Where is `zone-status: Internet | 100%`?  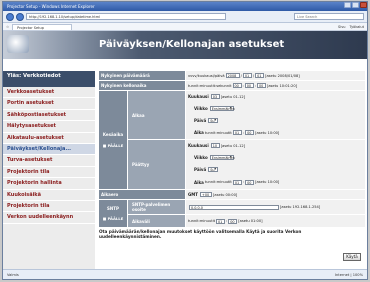 zone-status: Internet | 100% is located at coordinates (348, 274).